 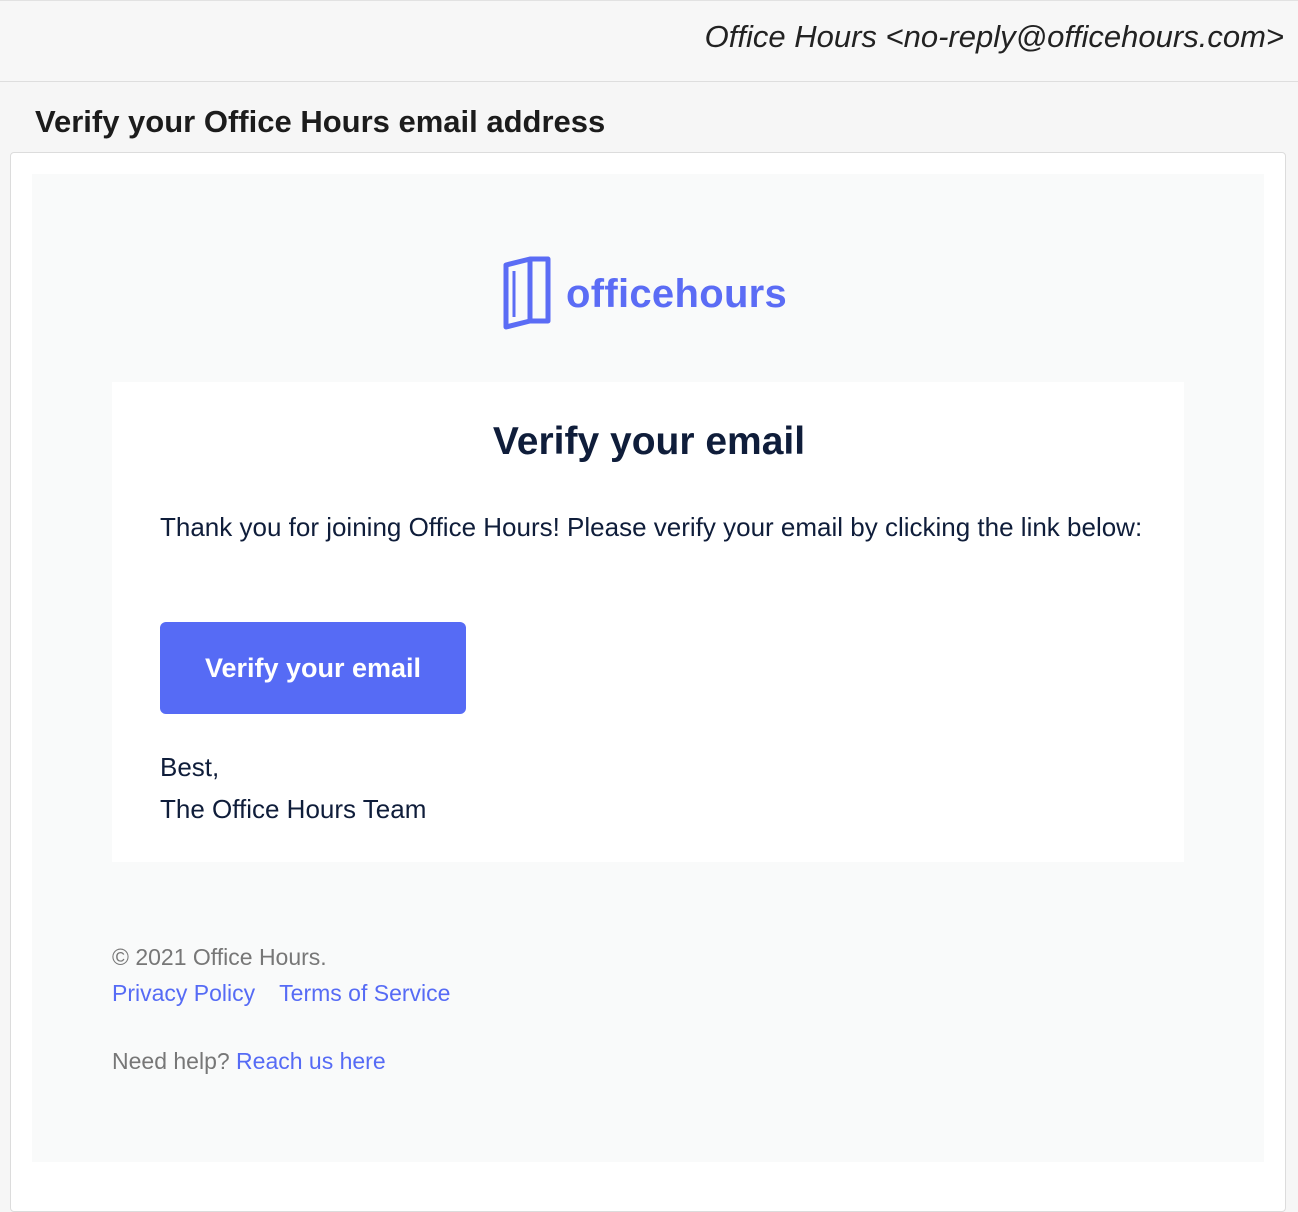 What do you see at coordinates (171, 1061) in the screenshot?
I see `help-prefix: Need help?` at bounding box center [171, 1061].